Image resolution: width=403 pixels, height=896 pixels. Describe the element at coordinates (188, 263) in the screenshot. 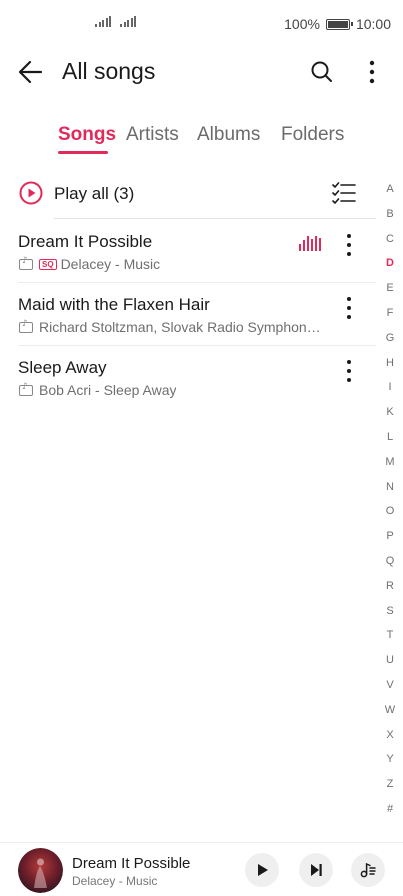

I see `song-row: Dream It Possible SQ Delacey - Music` at that location.